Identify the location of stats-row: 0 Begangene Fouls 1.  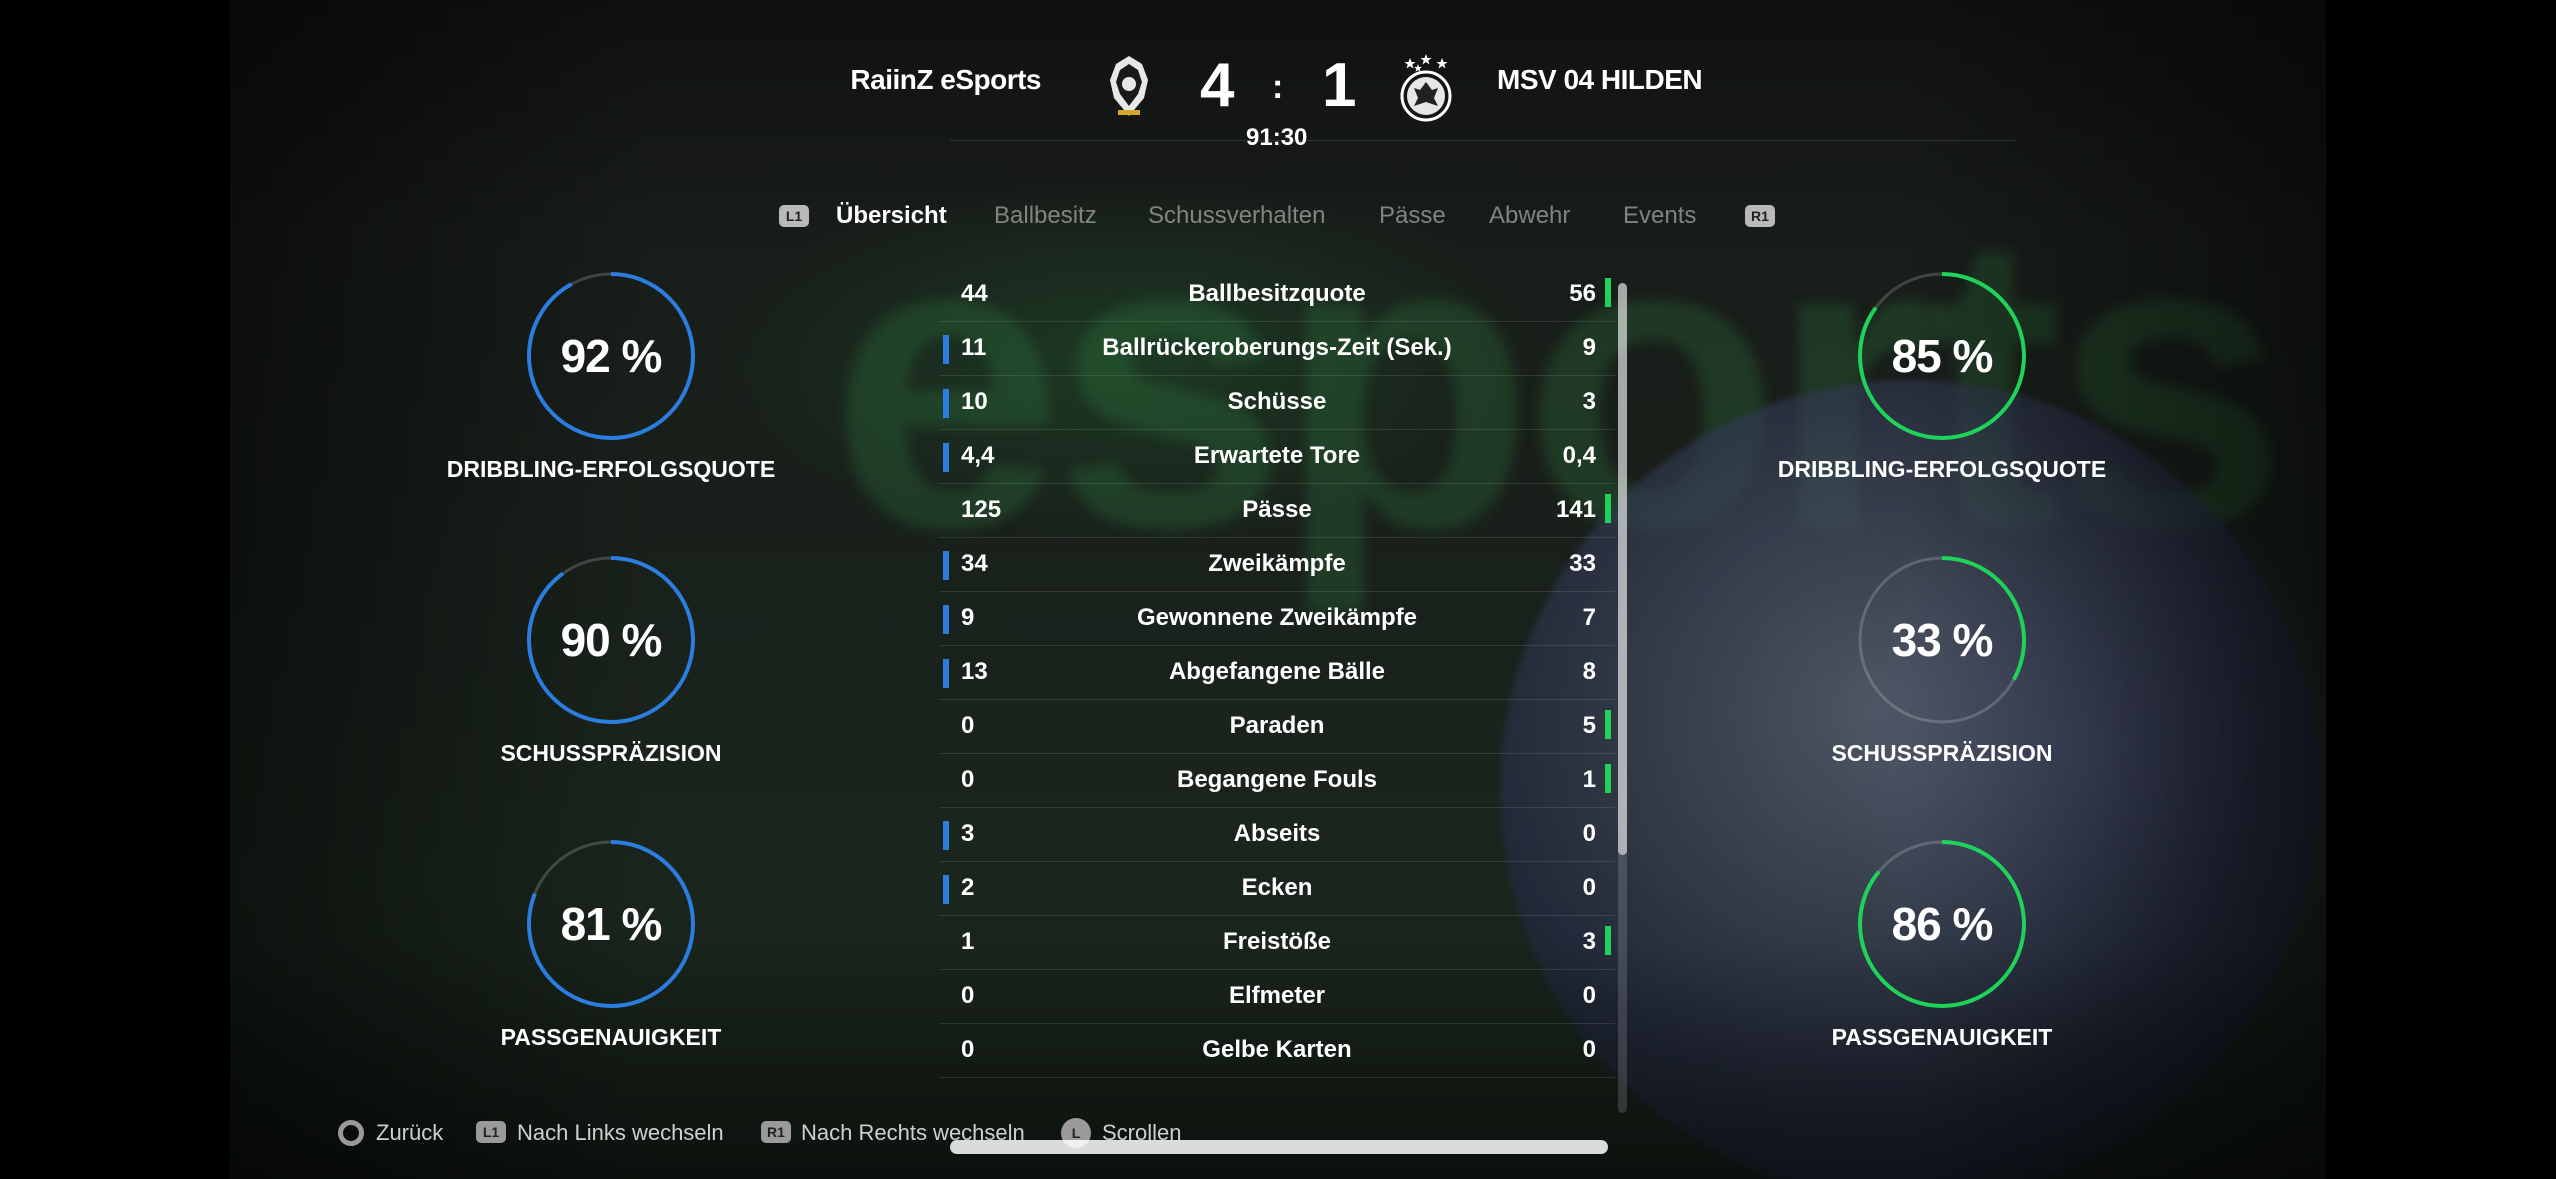
(1277, 781).